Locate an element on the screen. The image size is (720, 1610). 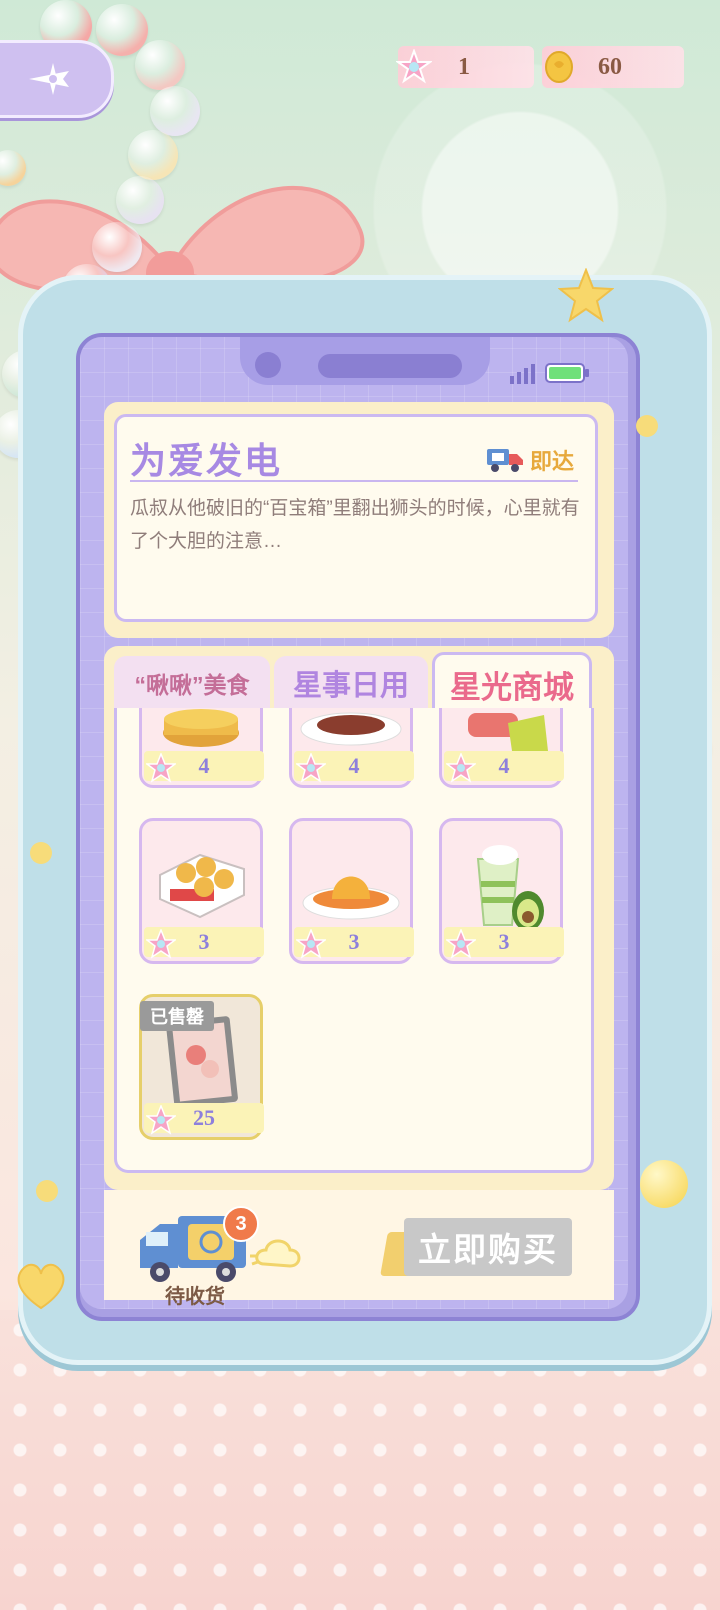
star-count: 1 is located at coordinates (464, 66).